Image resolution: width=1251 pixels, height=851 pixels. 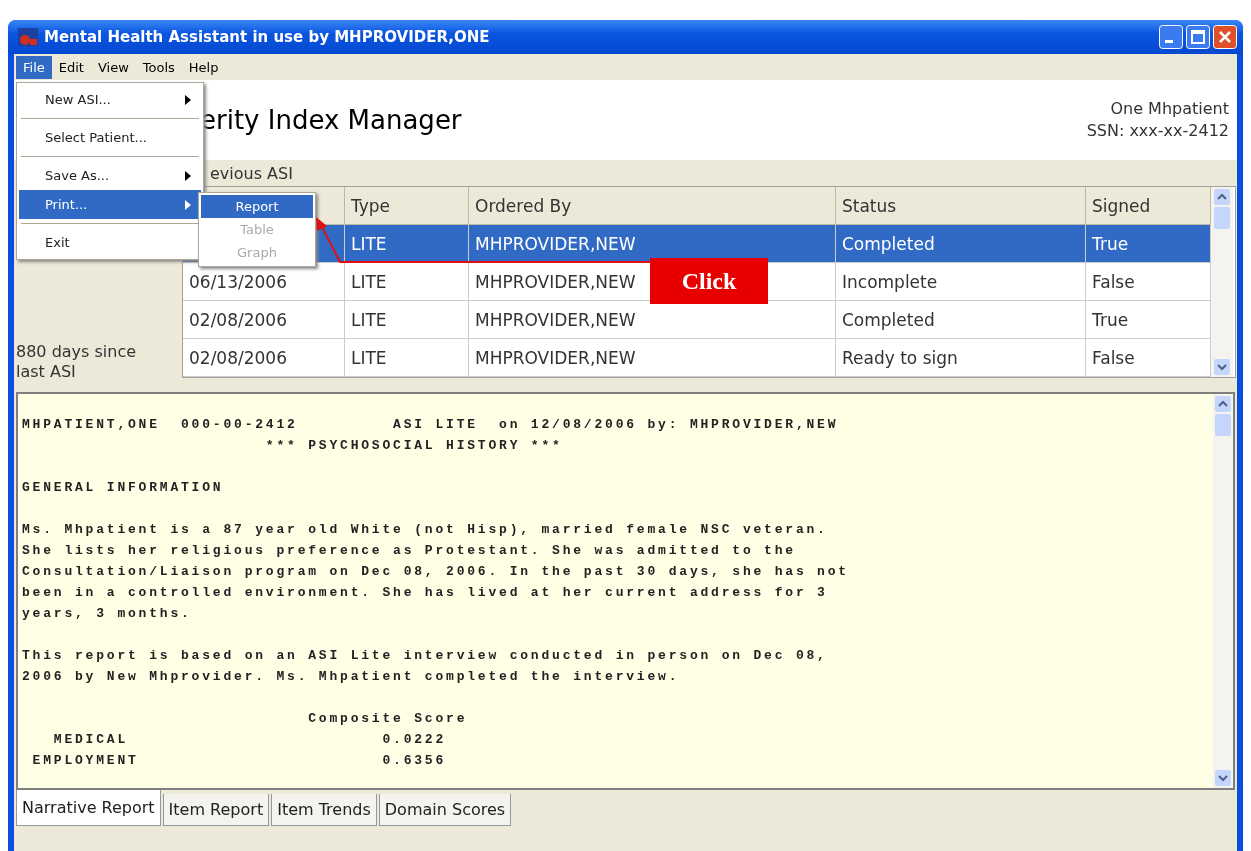 What do you see at coordinates (709, 281) in the screenshot?
I see `callout-label: Click` at bounding box center [709, 281].